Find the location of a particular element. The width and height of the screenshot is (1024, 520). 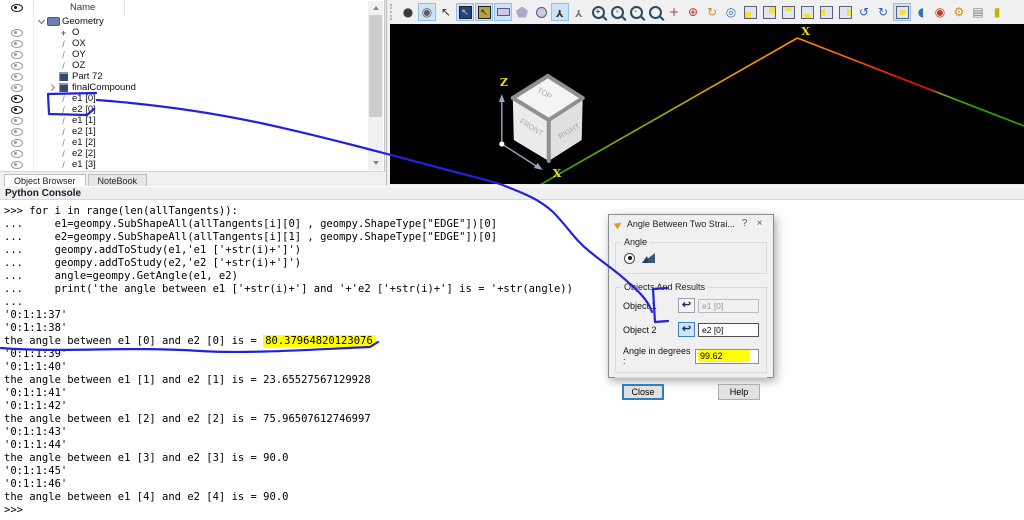

tree-item-o: + O is located at coordinates (184, 32).